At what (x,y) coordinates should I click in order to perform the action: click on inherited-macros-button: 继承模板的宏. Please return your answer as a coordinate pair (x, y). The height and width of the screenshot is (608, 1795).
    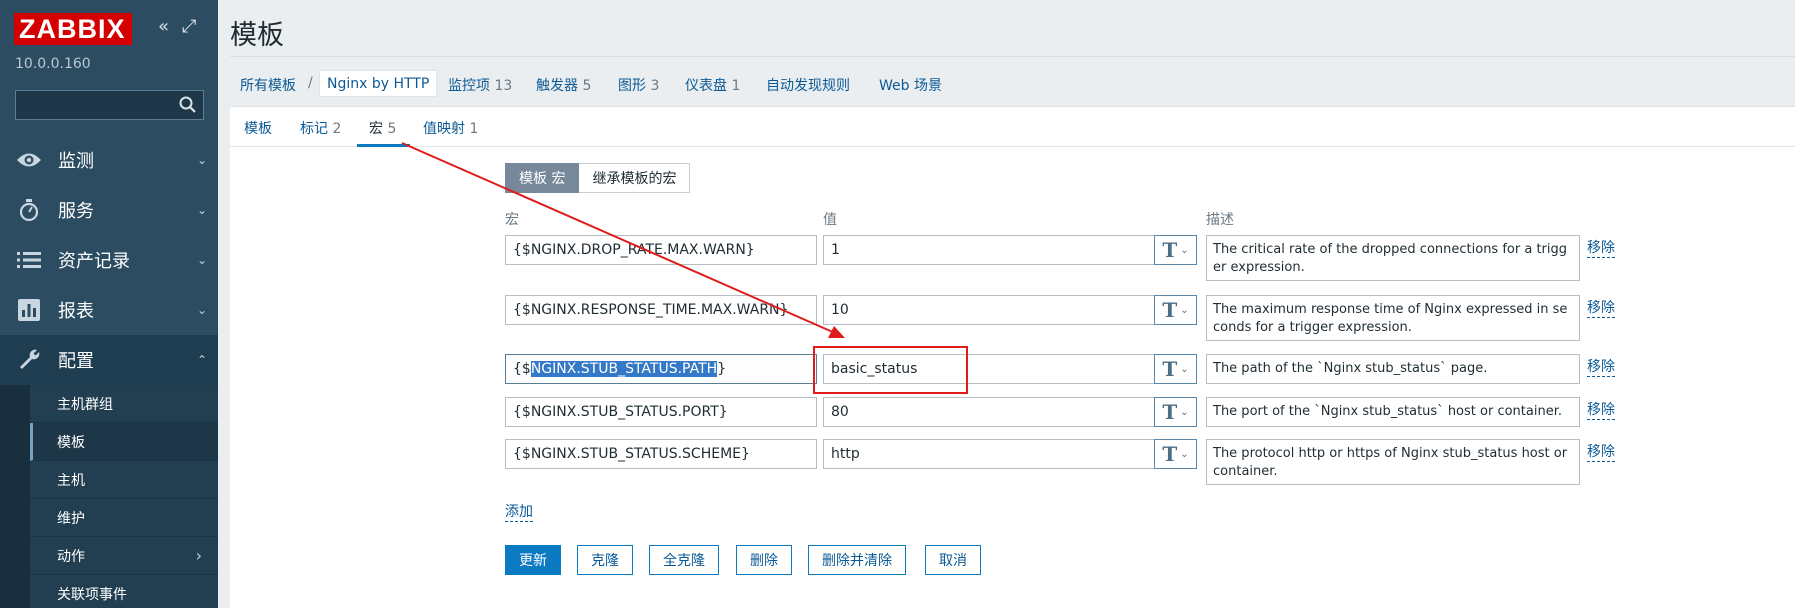
    Looking at the image, I should click on (635, 178).